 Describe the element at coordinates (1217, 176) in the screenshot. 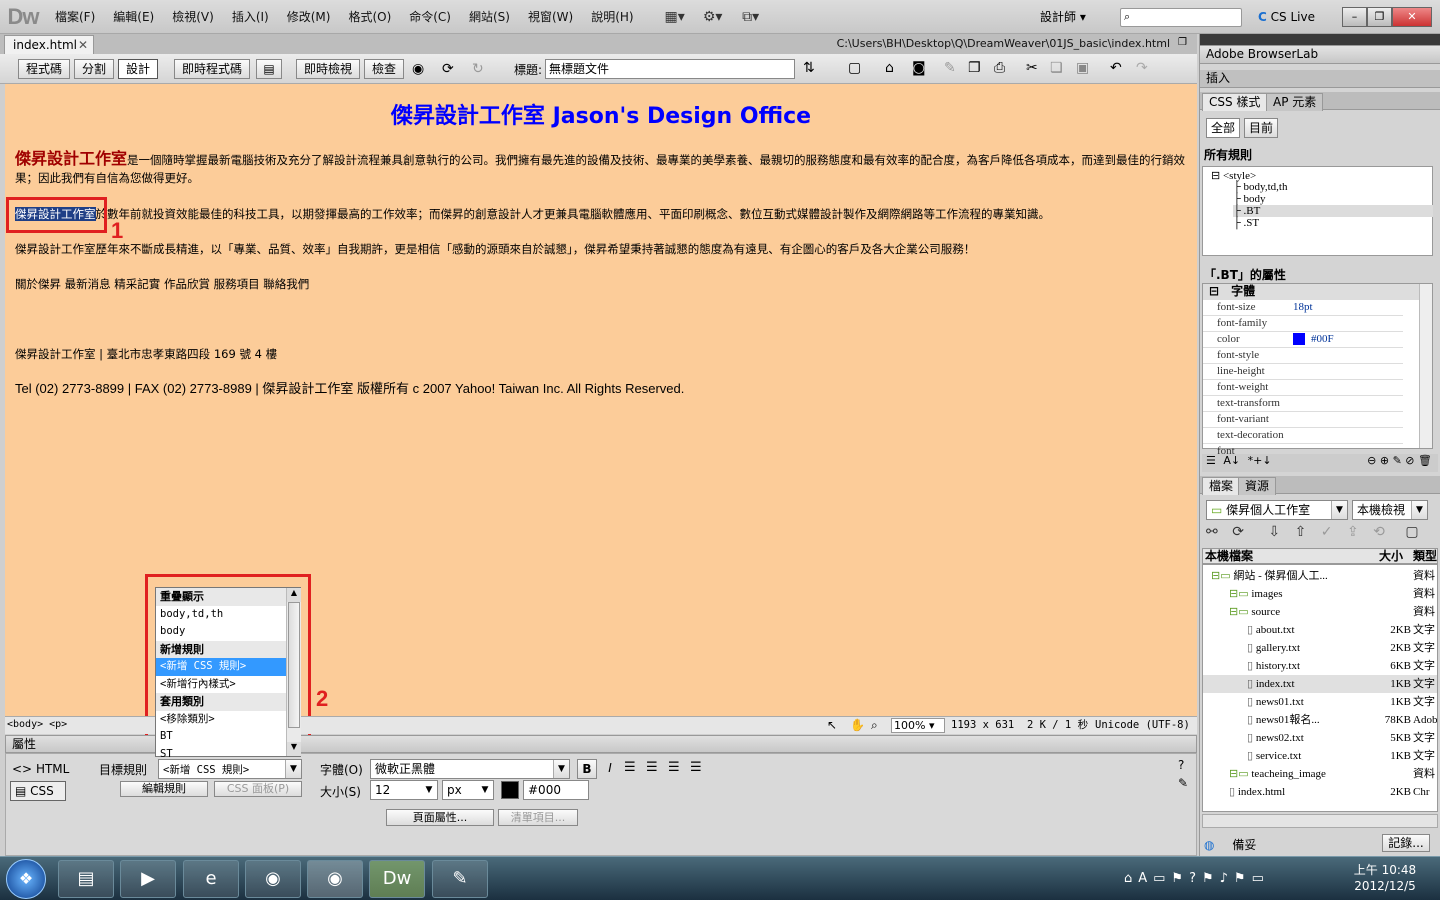

I see `collapse-icon: ⊟` at that location.